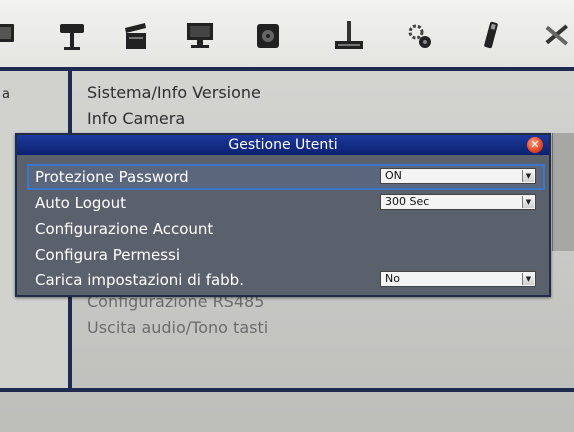 Image resolution: width=574 pixels, height=432 pixels. What do you see at coordinates (458, 279) in the screenshot?
I see `load-defaults-select: No ▼` at bounding box center [458, 279].